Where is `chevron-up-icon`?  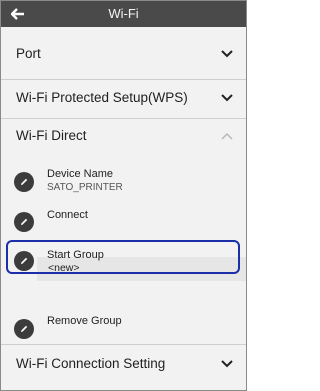
chevron-up-icon is located at coordinates (227, 136).